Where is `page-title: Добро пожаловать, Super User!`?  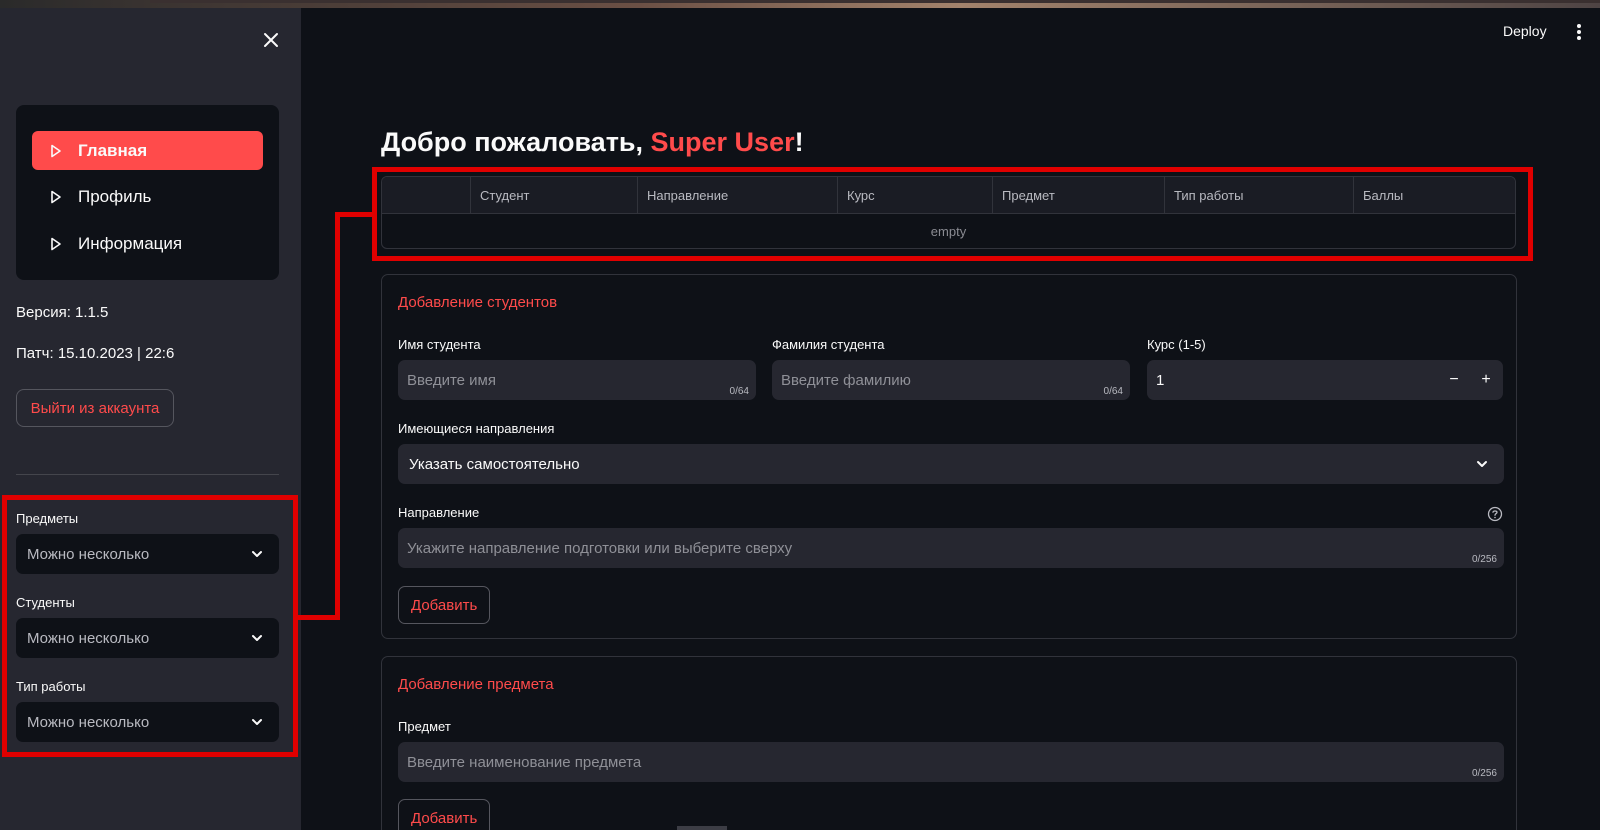
page-title: Добро пожаловать, Super User! is located at coordinates (592, 142).